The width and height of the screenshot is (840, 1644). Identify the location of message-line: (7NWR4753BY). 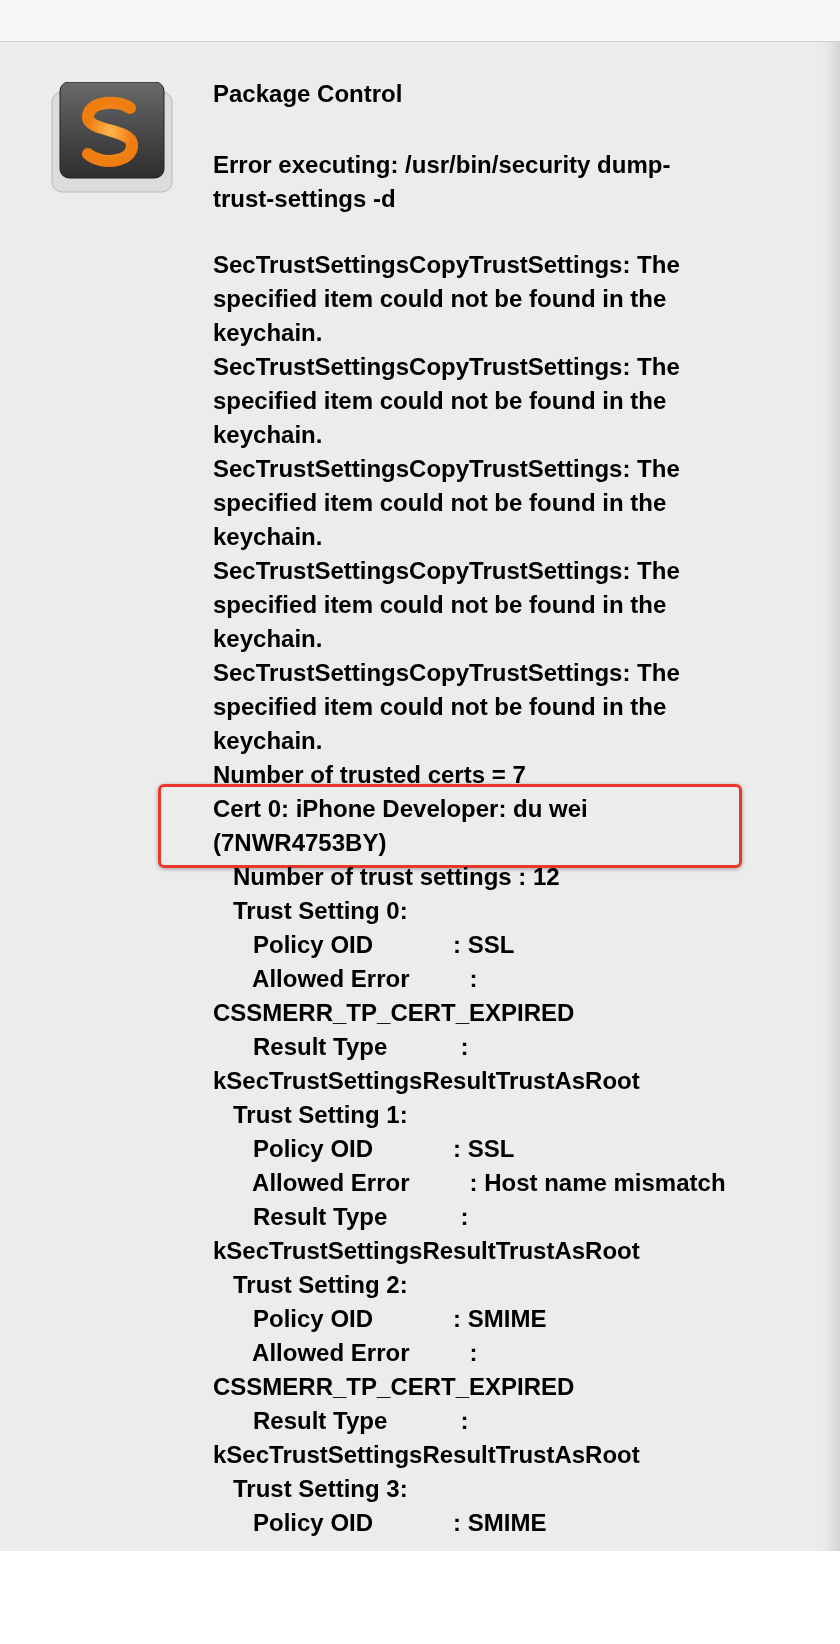
(300, 843).